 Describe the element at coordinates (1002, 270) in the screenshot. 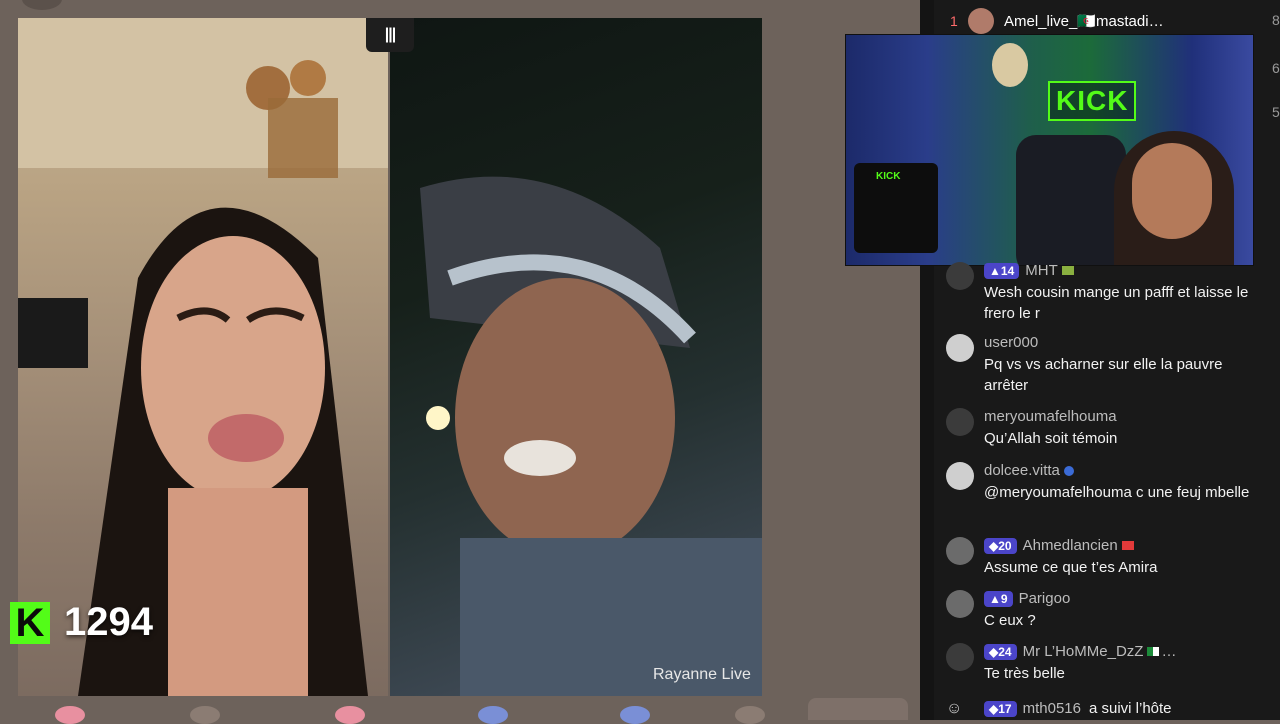

I see `level-badge: ▲14` at that location.